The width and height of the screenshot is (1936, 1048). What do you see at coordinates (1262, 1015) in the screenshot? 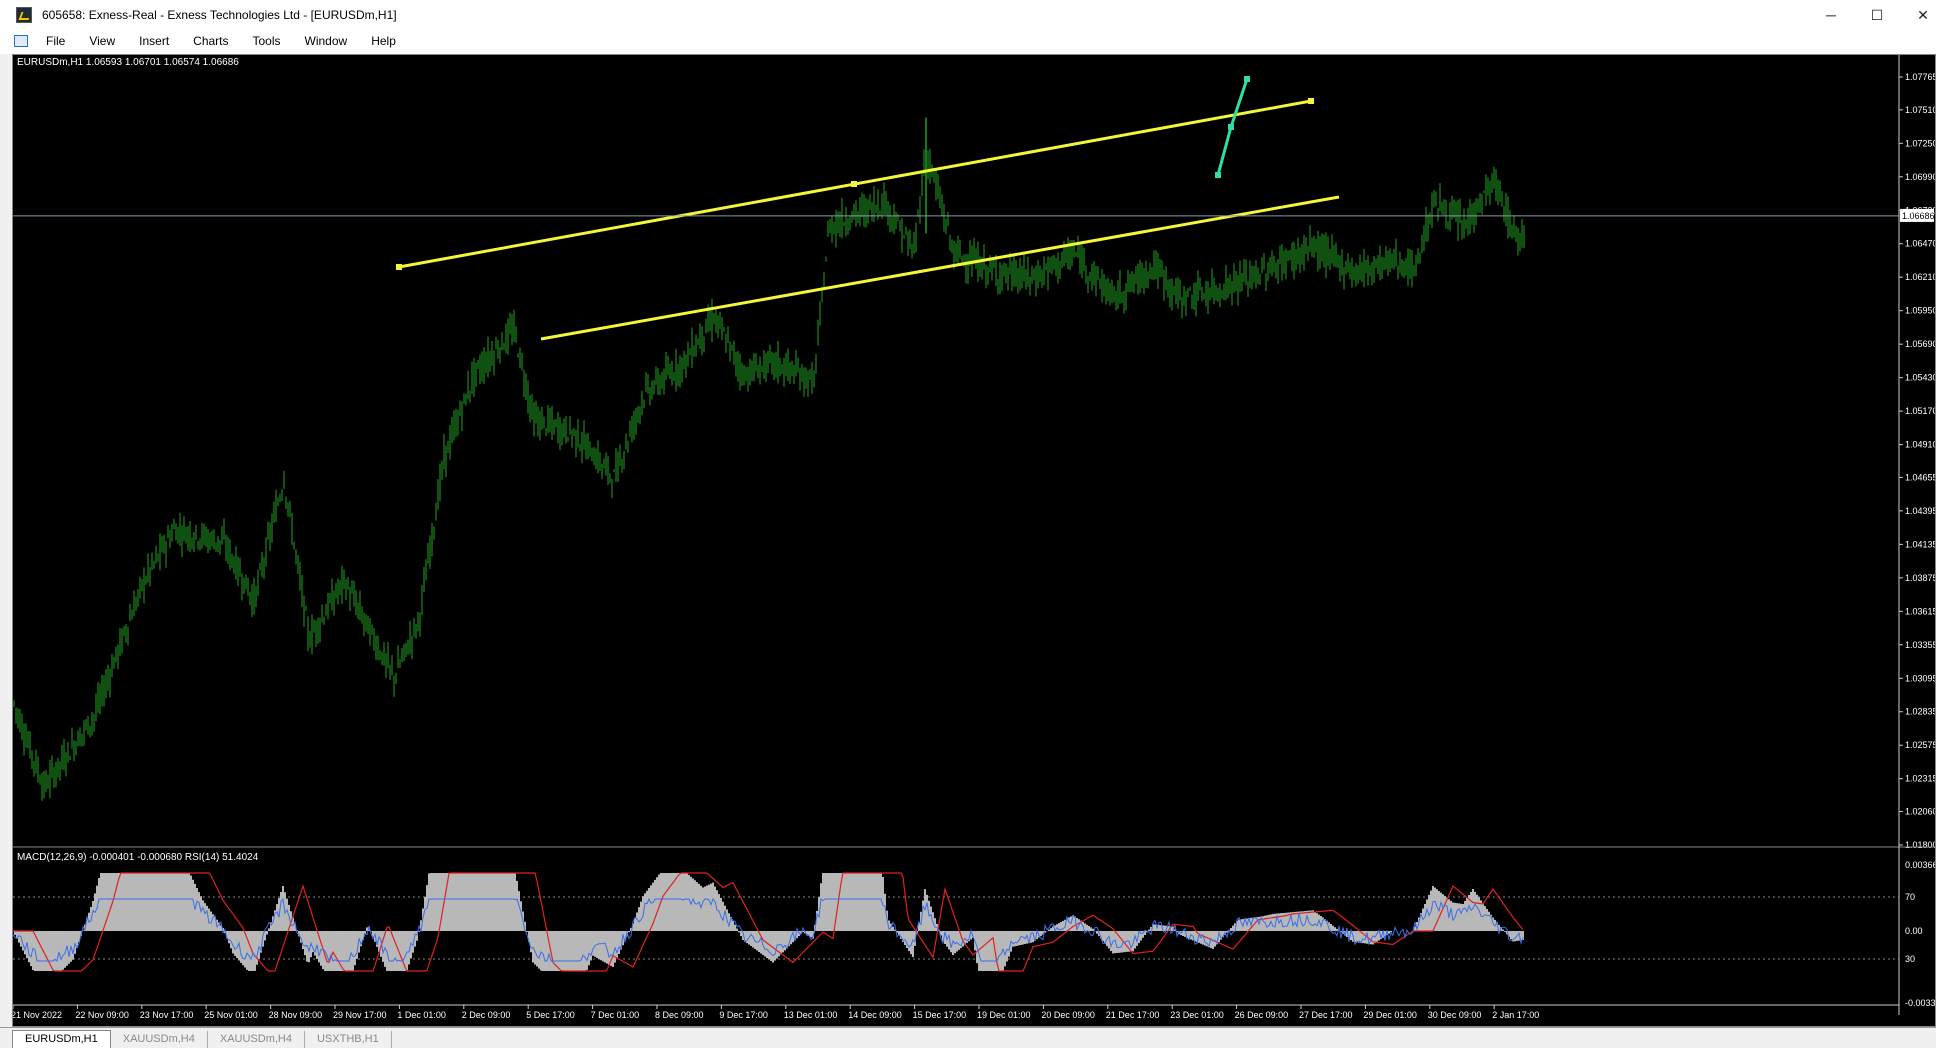
I see `time-tick-label: 26 Dec 09:00` at bounding box center [1262, 1015].